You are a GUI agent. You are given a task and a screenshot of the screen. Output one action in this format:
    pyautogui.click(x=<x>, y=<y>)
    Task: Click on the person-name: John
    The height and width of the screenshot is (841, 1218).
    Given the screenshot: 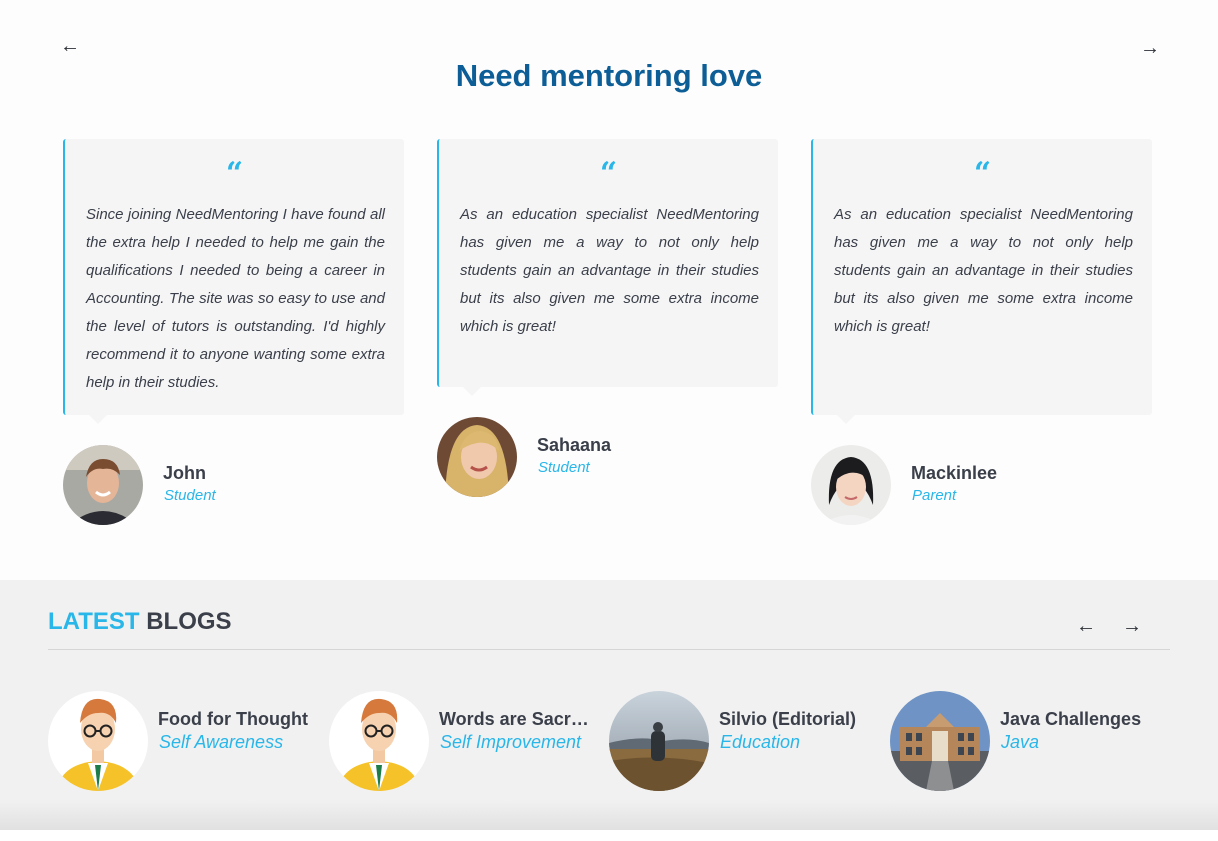 What is the action you would take?
    pyautogui.click(x=184, y=473)
    